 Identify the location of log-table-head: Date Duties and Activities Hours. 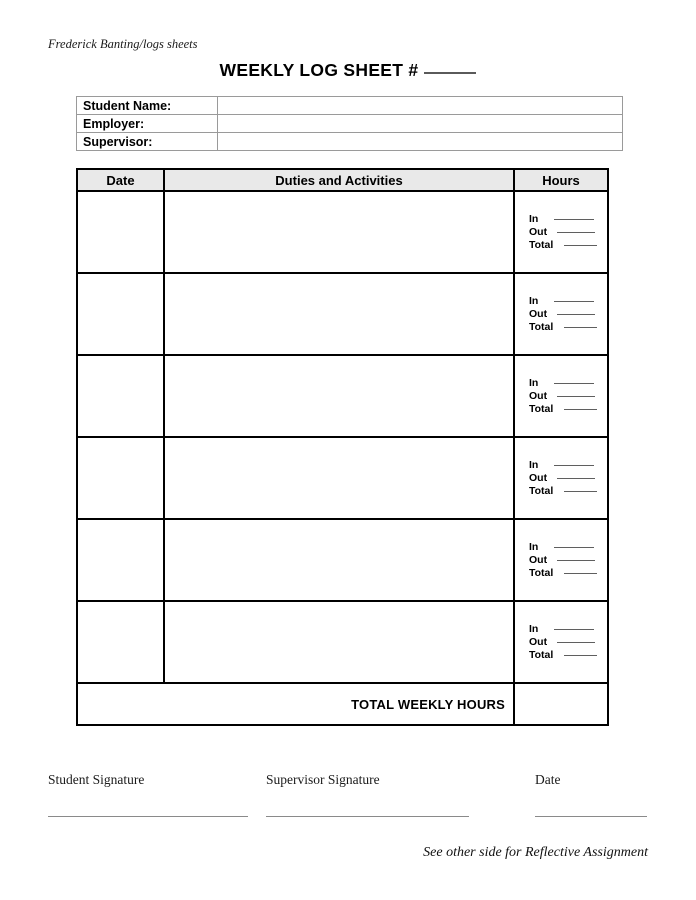
(342, 180).